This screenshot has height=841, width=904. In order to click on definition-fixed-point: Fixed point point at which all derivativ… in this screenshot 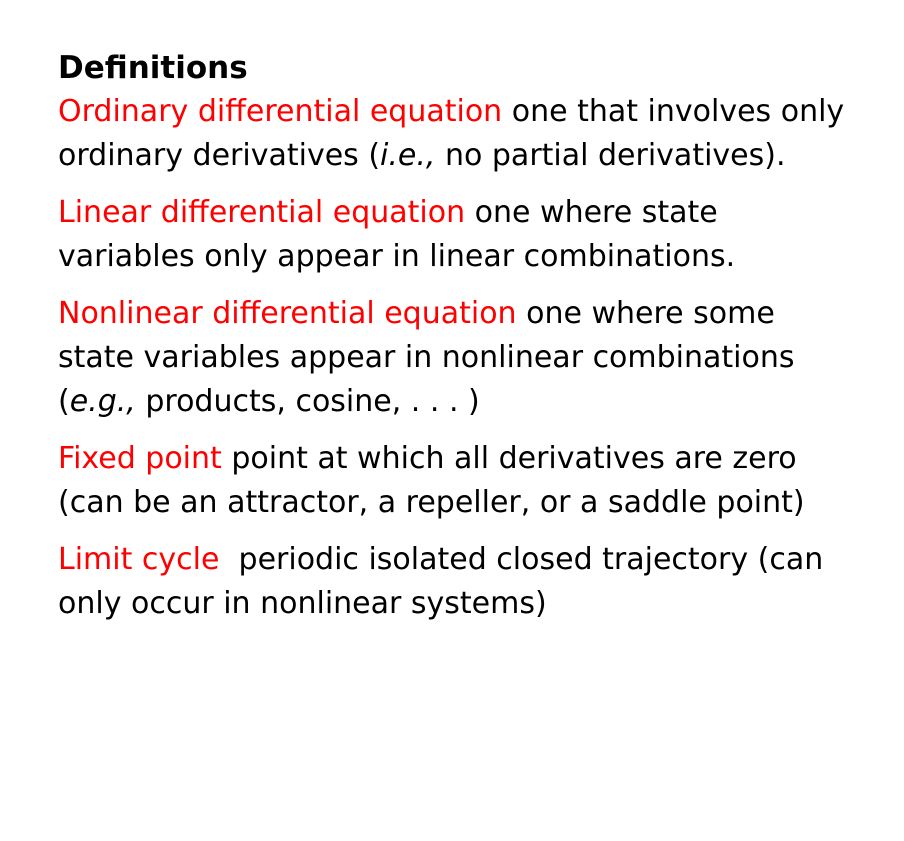, I will do `click(453, 481)`.